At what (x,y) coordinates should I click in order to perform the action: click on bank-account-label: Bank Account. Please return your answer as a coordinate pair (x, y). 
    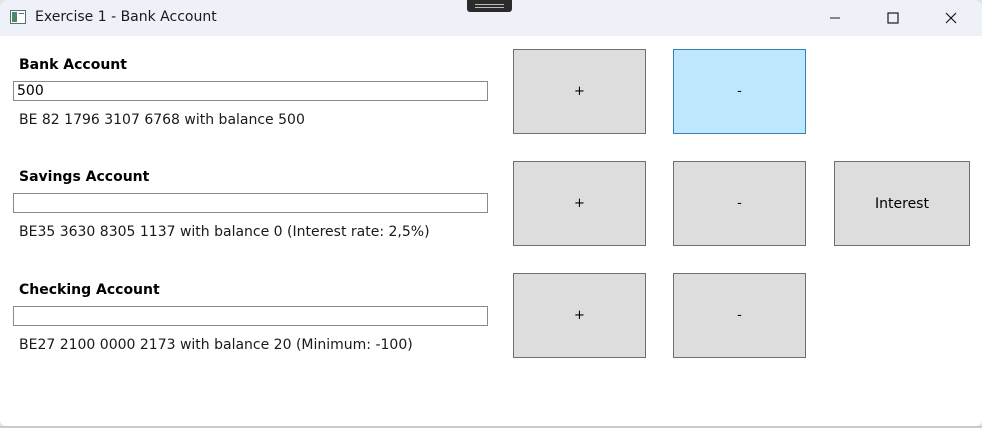
    Looking at the image, I should click on (73, 65).